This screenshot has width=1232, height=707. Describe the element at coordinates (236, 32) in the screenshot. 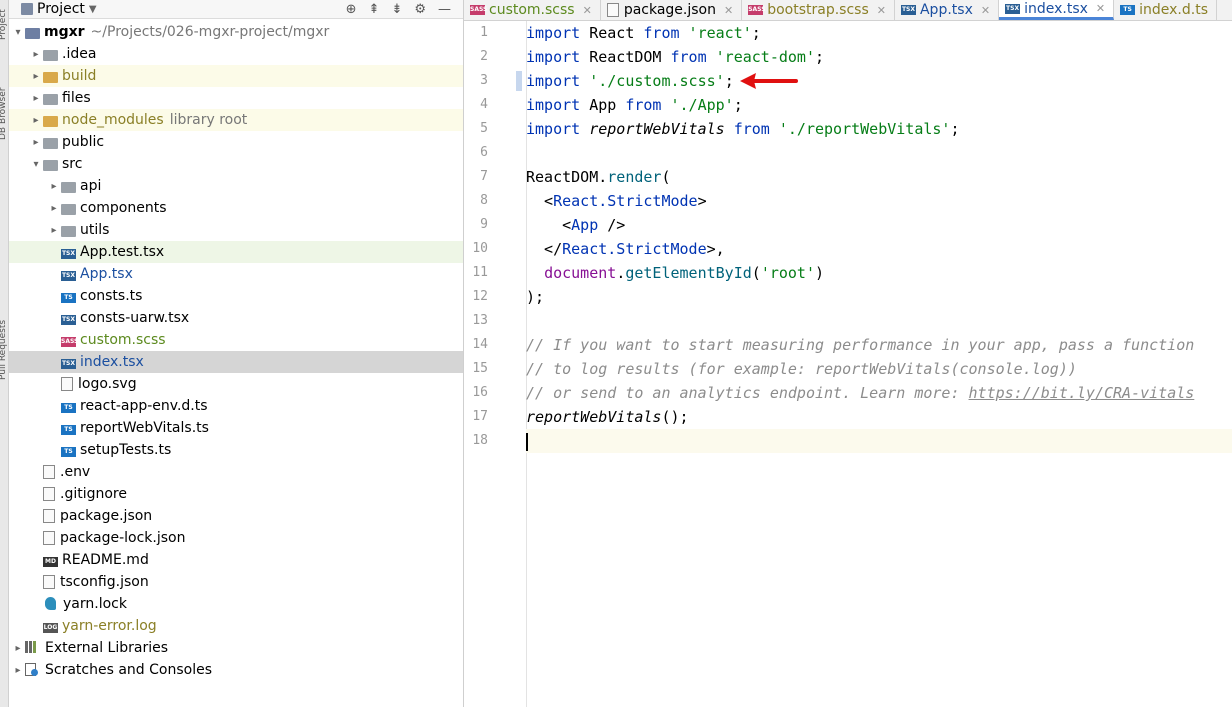

I see `tree-row: ▾ mgxr ~/Projects/026-mgxr-project/mgxr` at that location.